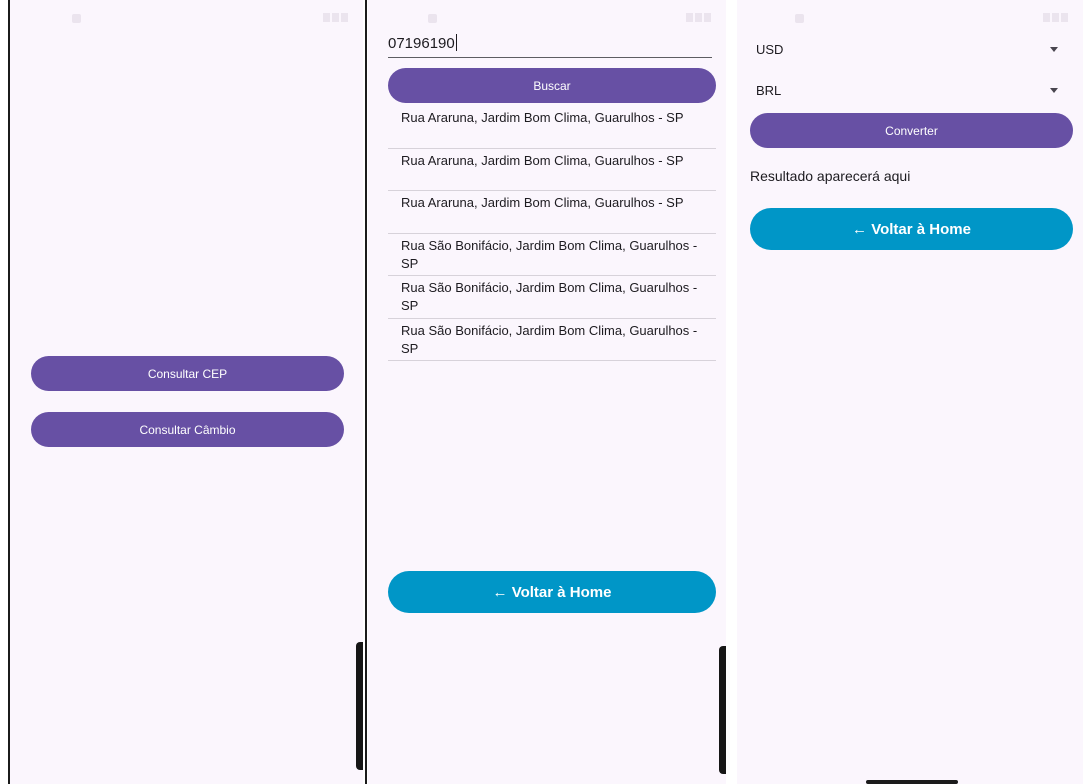 Image resolution: width=1083 pixels, height=784 pixels. I want to click on from-currency-select: USD, so click(904, 51).